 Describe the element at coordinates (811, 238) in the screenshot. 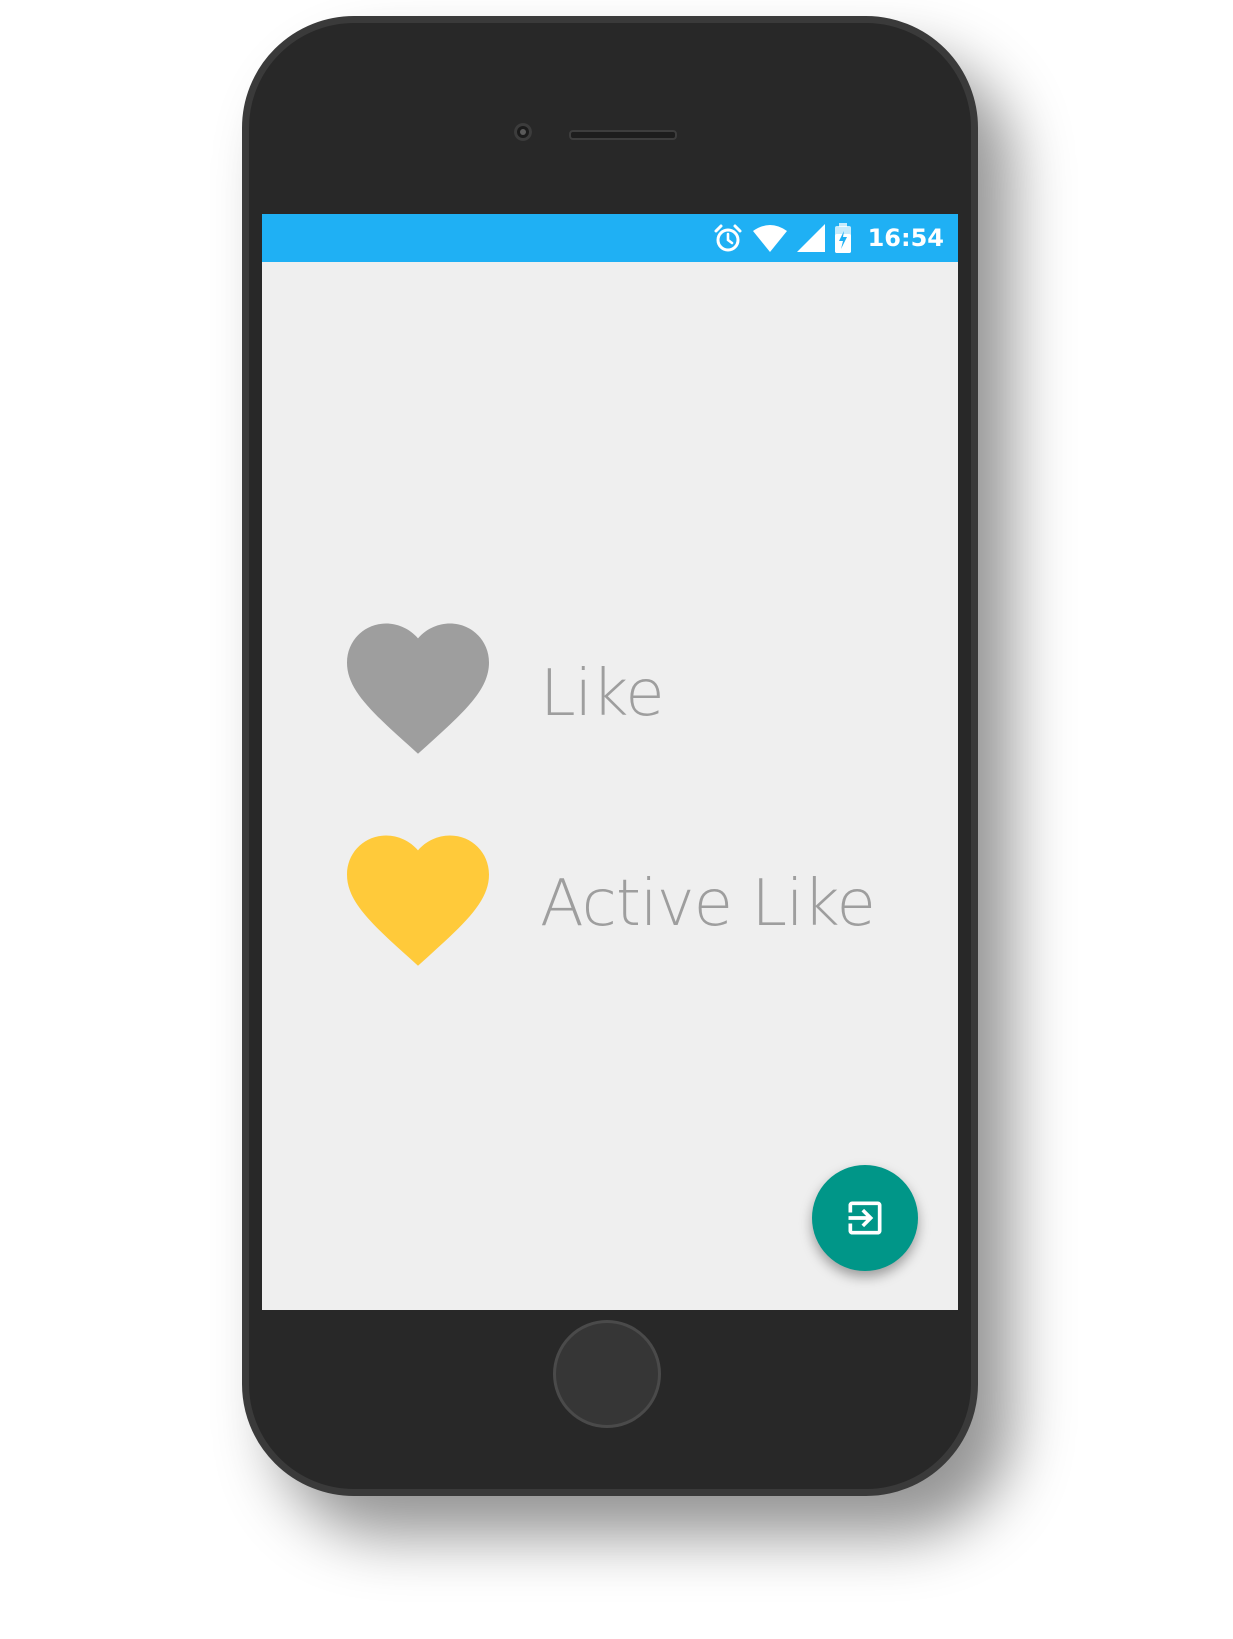

I see `cell-signal-icon` at that location.